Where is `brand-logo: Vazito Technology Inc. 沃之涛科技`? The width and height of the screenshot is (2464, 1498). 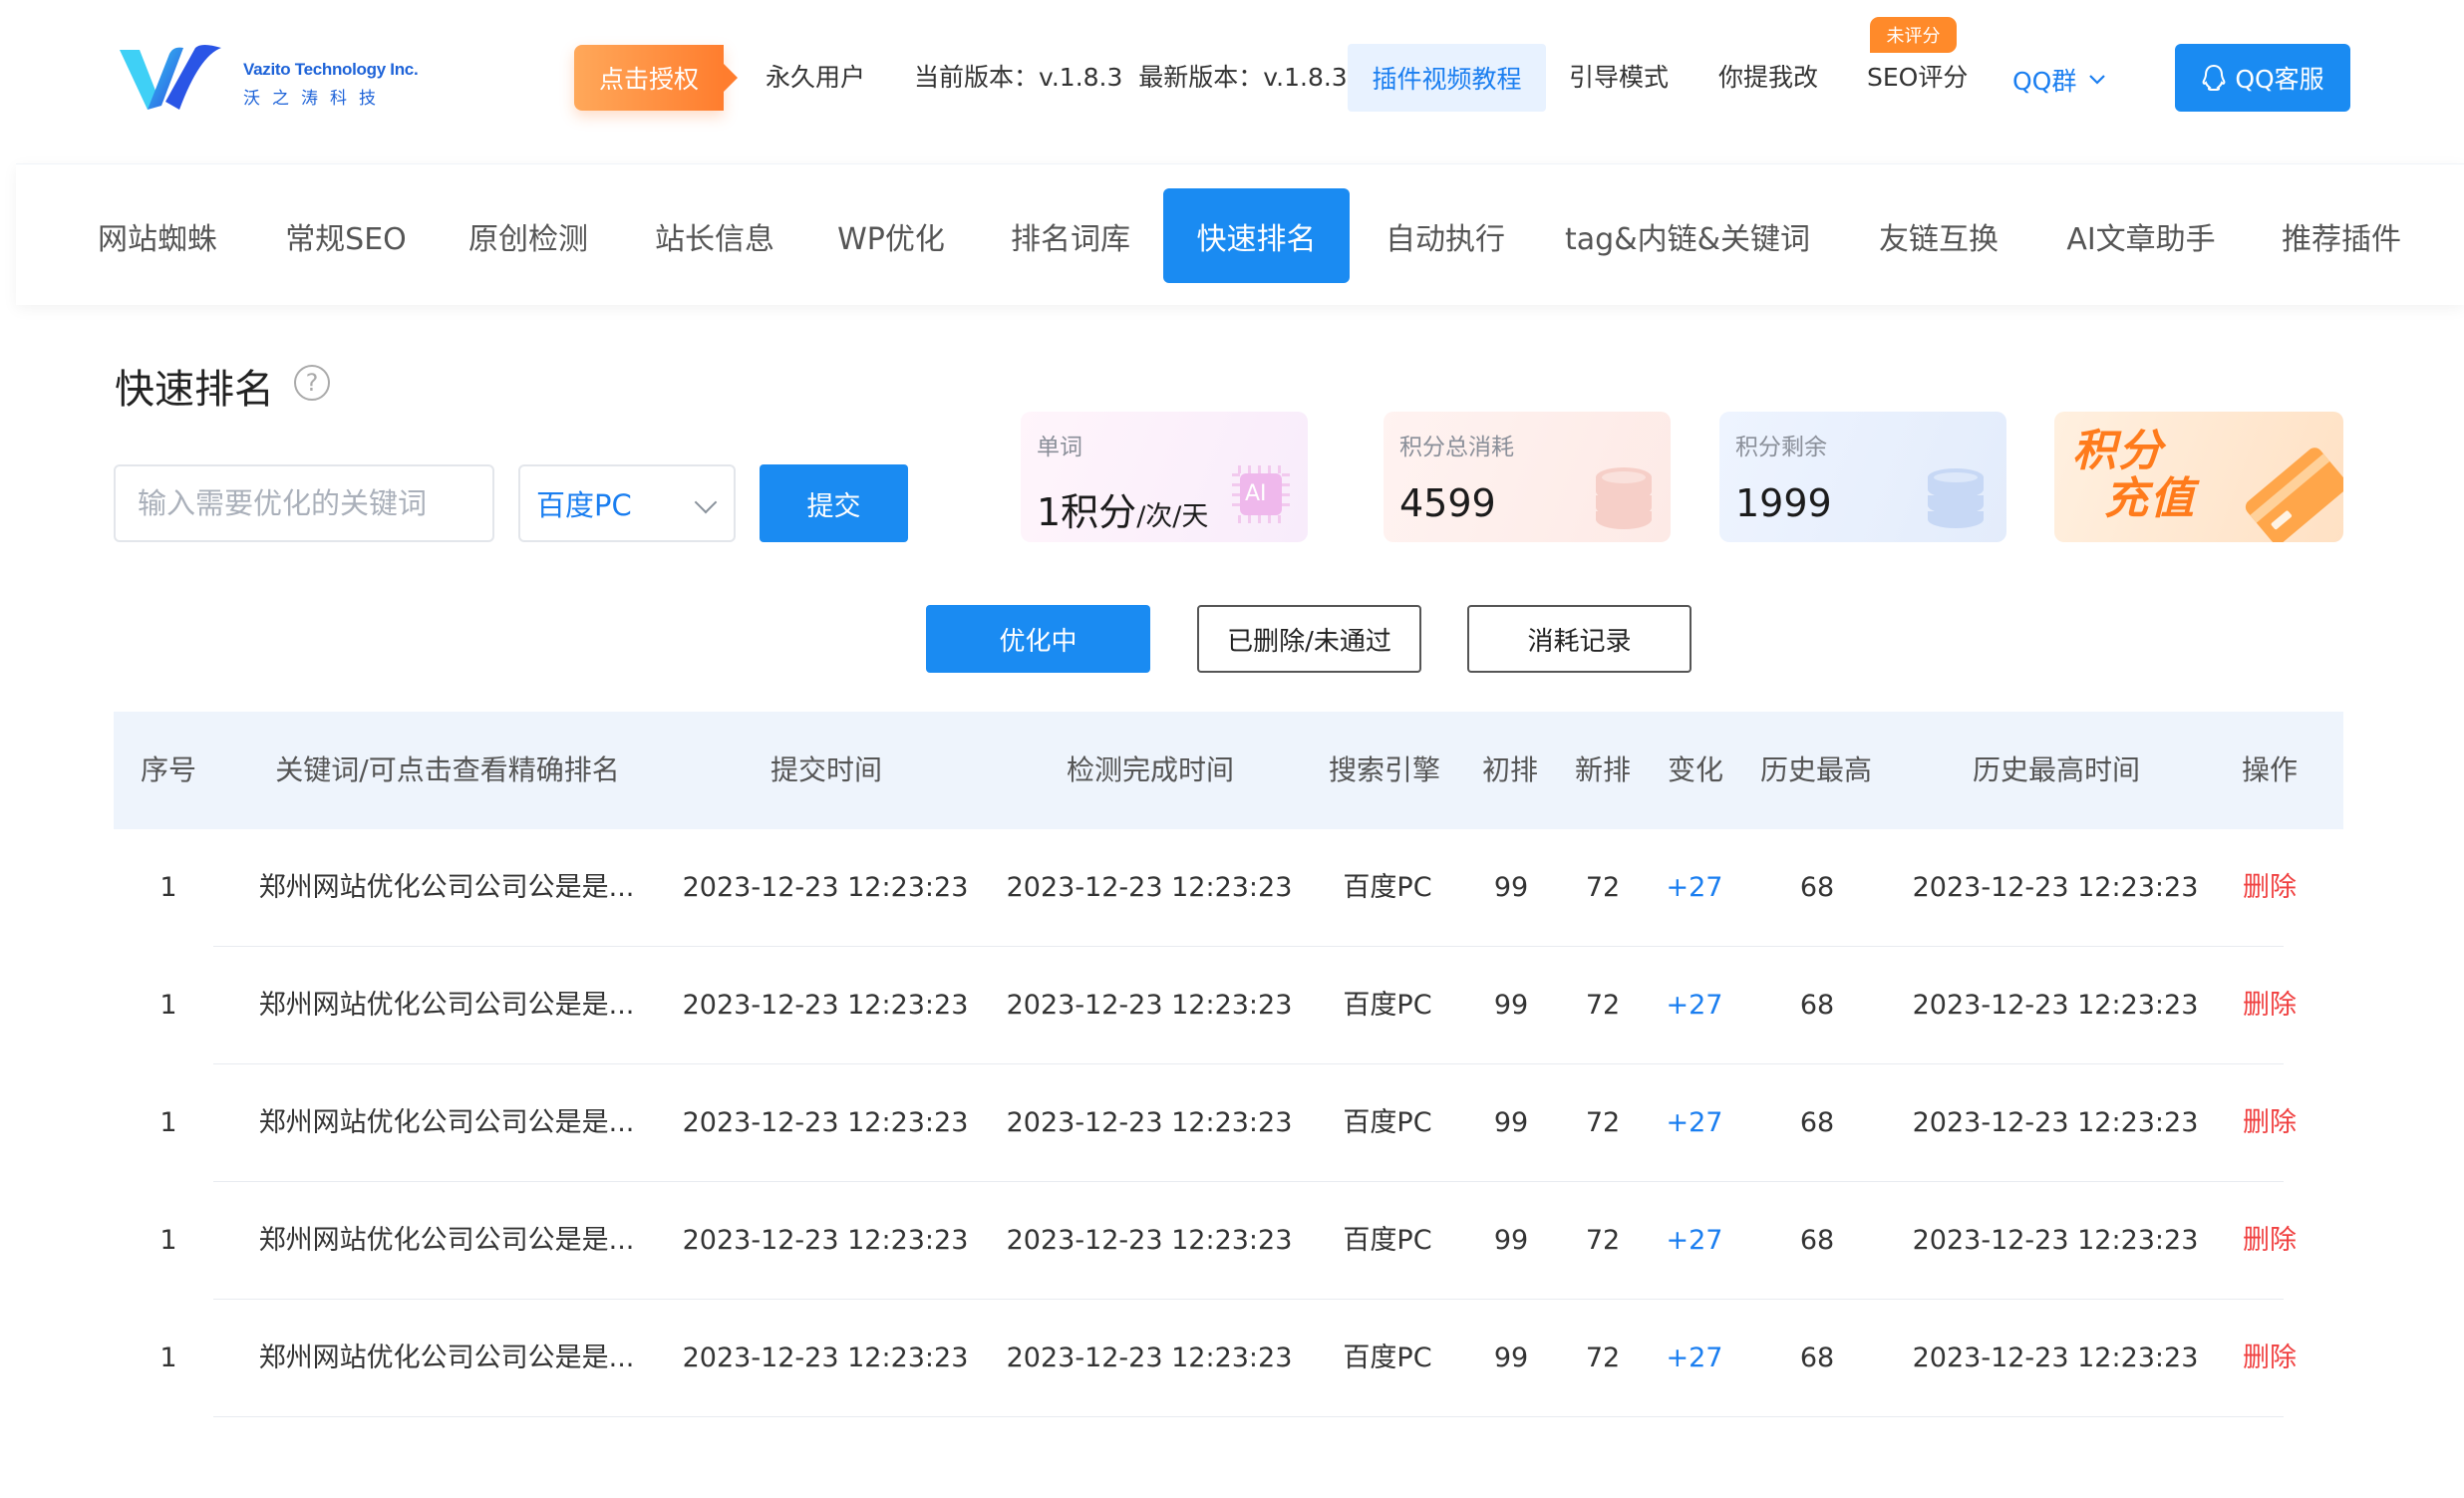
brand-logo: Vazito Technology Inc. 沃之涛科技 is located at coordinates (268, 78).